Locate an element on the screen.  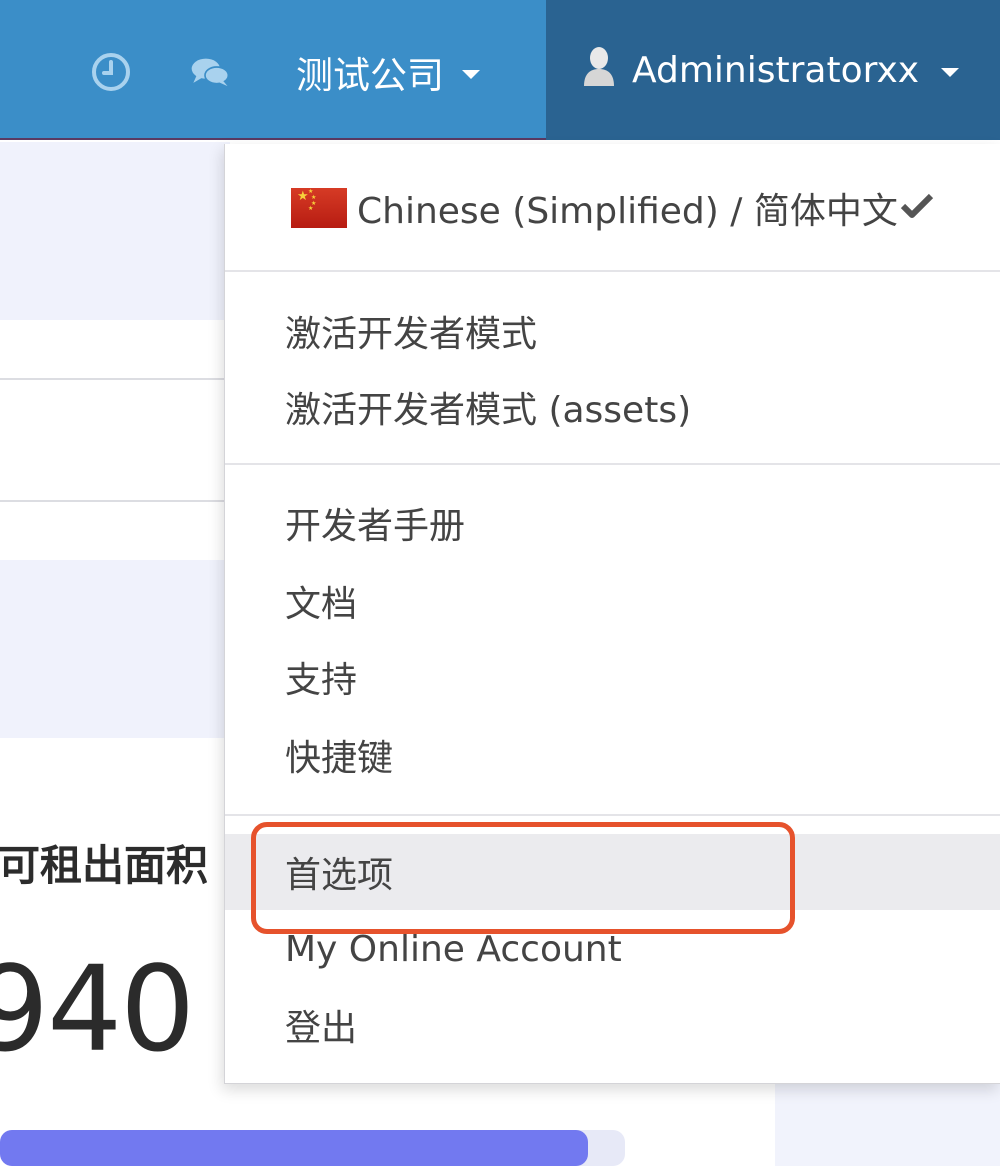
my-online-account-item: My Online Account is located at coordinates (612, 949).